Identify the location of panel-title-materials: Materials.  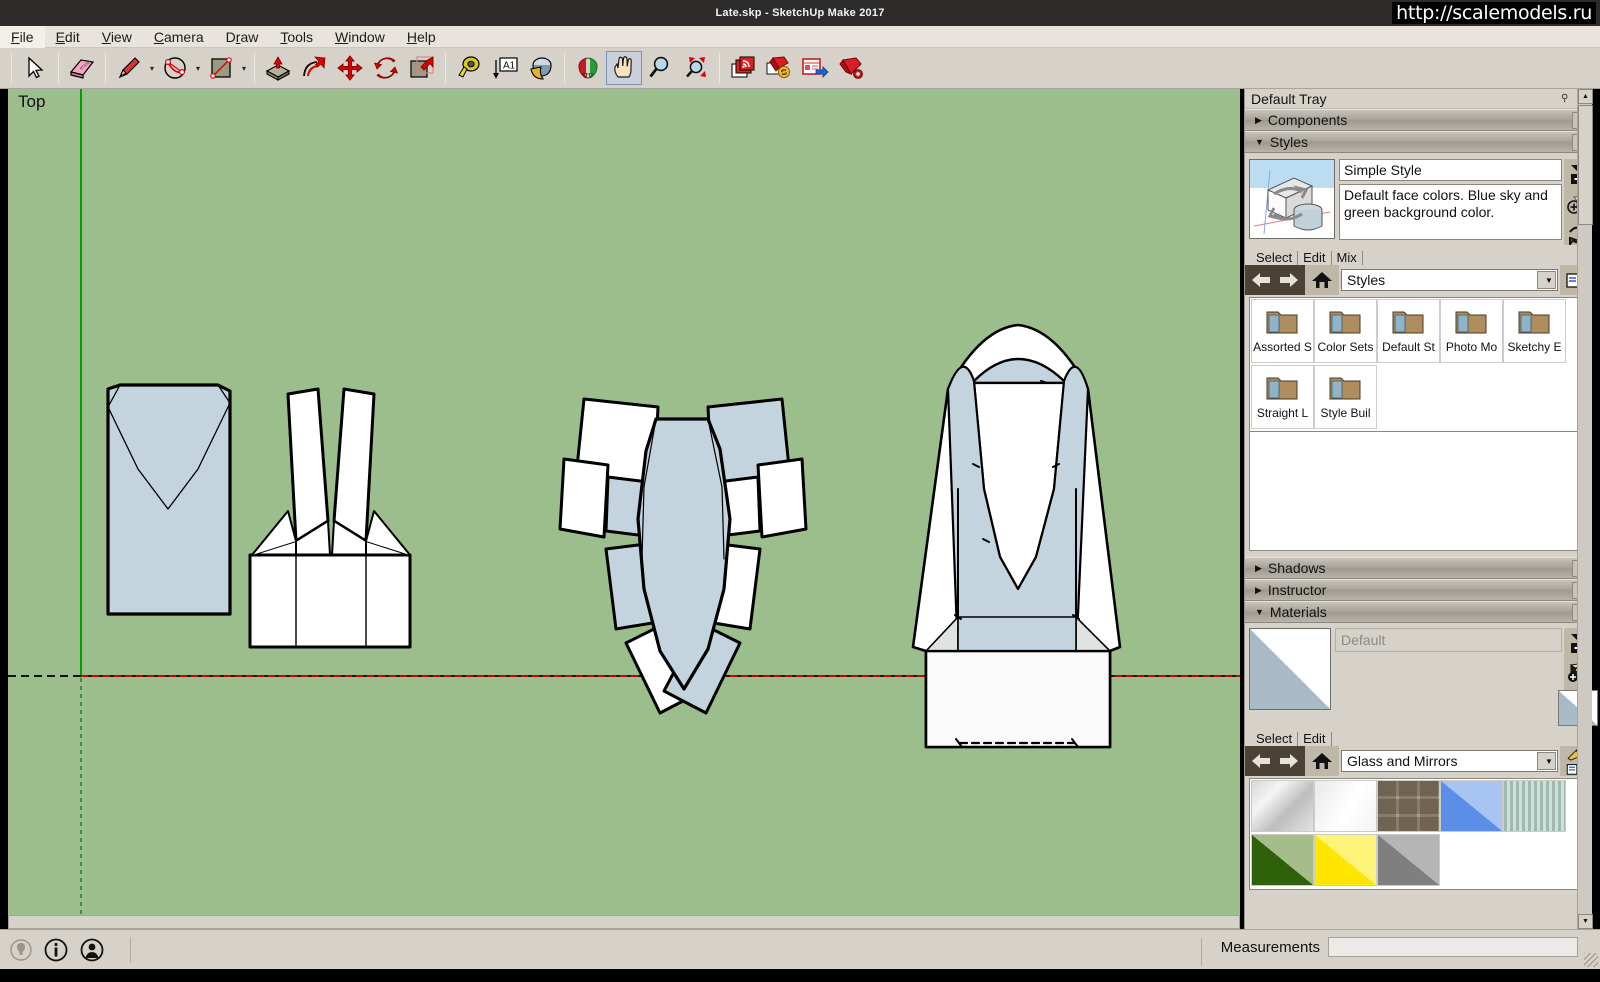
(1298, 612).